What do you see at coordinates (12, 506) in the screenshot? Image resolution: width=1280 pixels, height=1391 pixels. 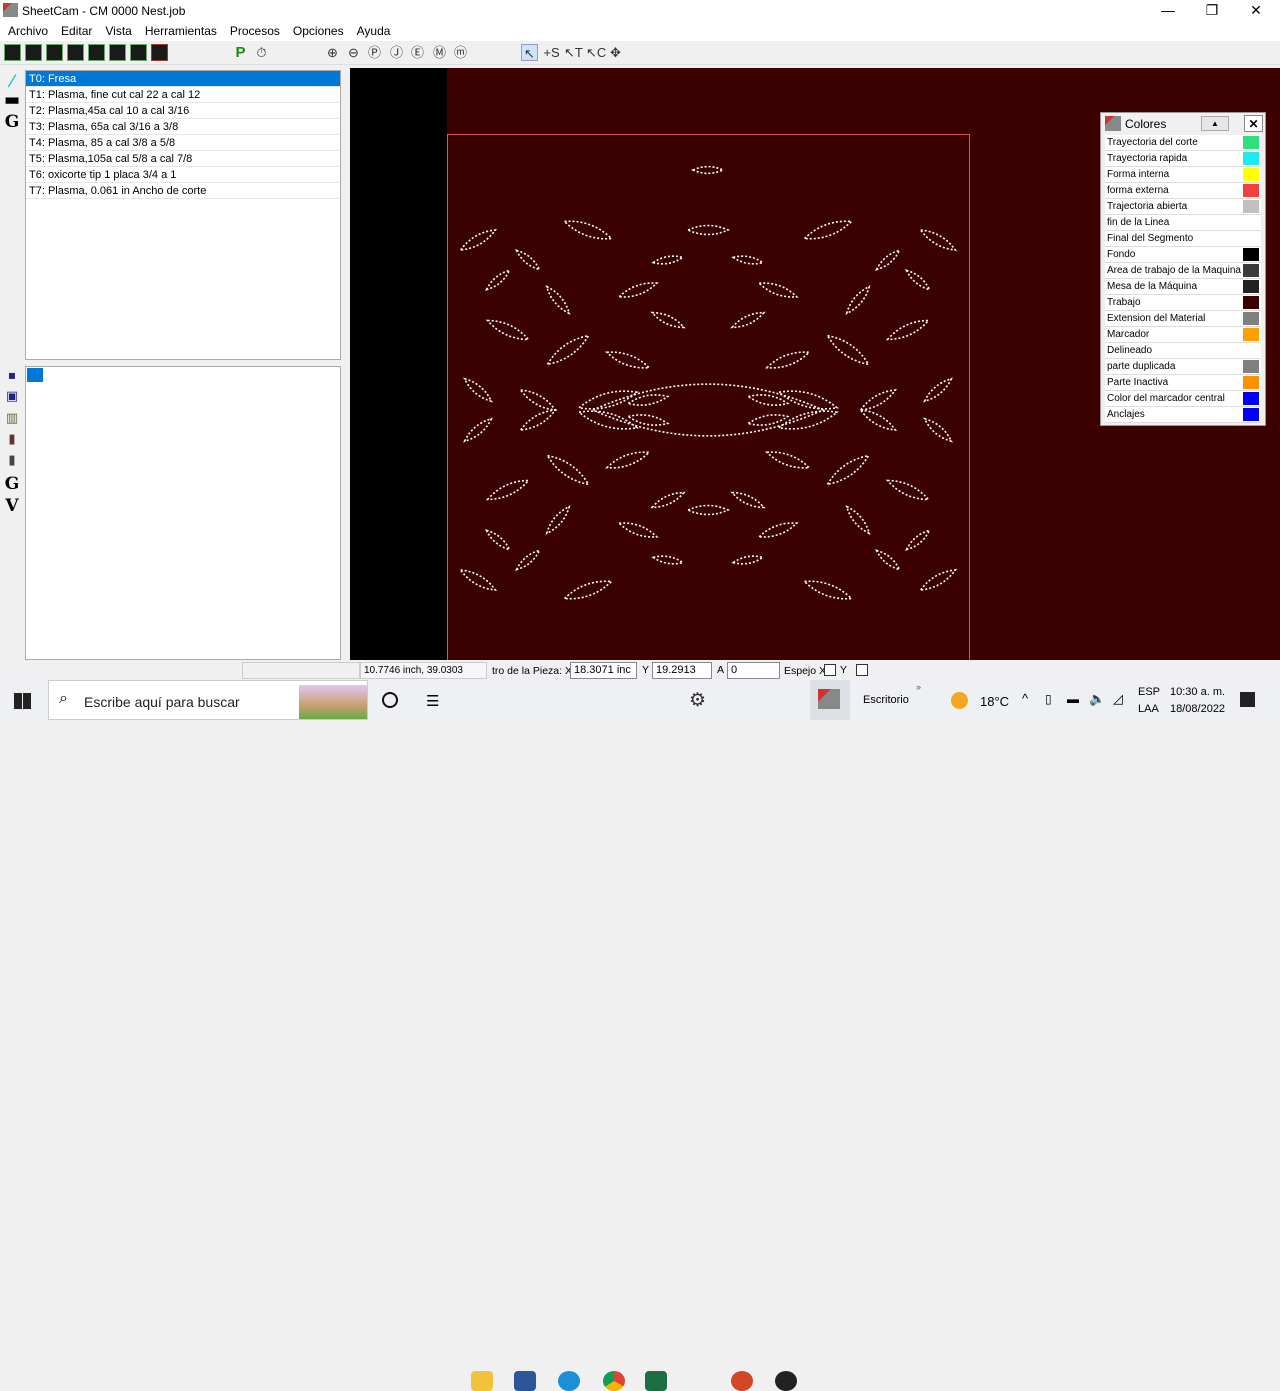 I see `vcarve-icon: V` at bounding box center [12, 506].